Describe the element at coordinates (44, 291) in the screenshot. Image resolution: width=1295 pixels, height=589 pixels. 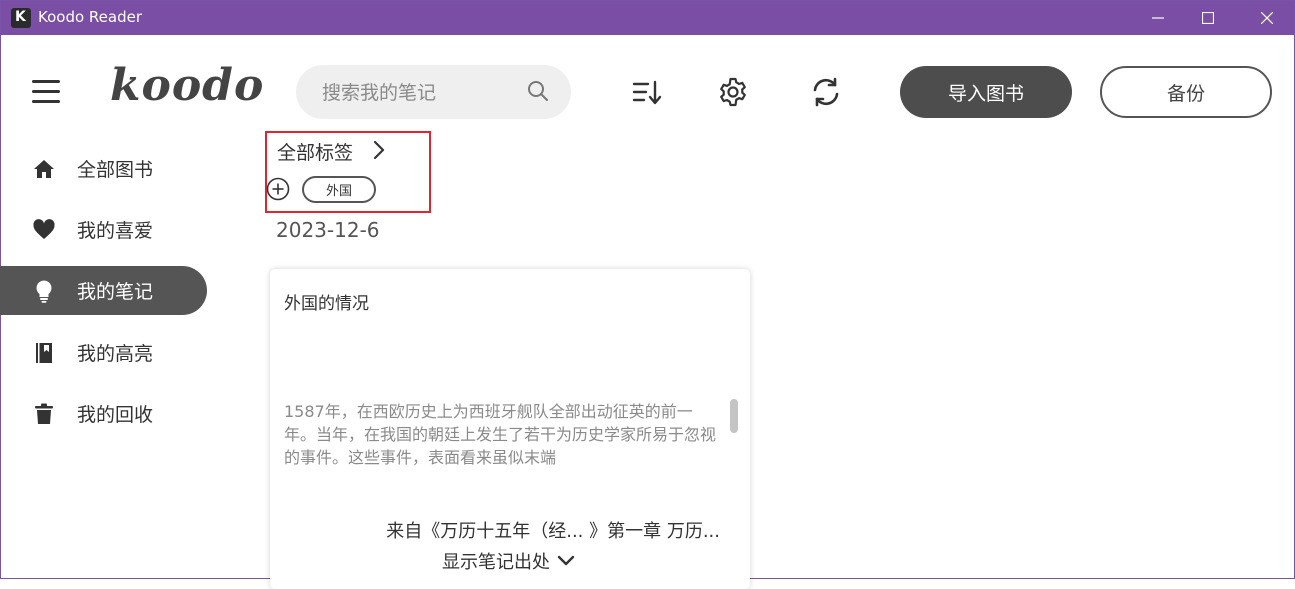
I see `lightbulb-icon` at that location.